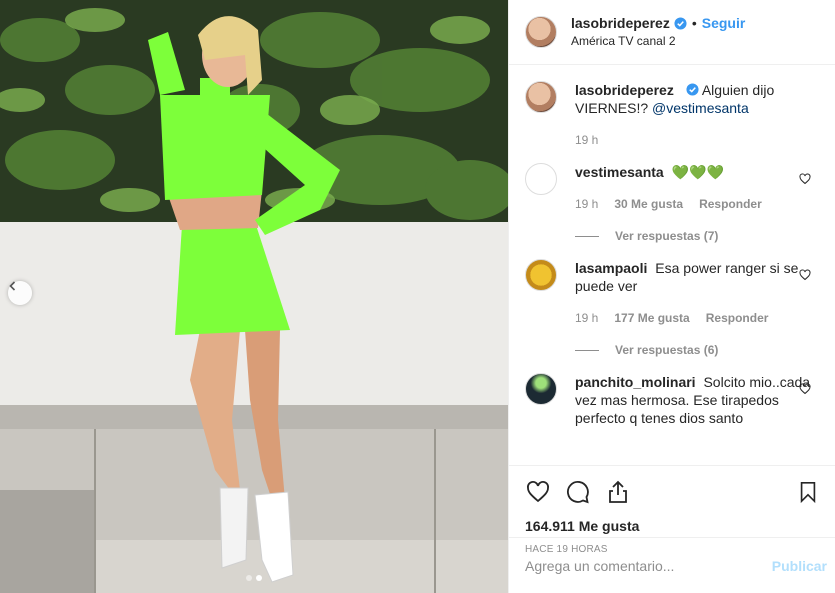 This screenshot has height=593, width=835. What do you see at coordinates (644, 565) in the screenshot?
I see `comment-input` at bounding box center [644, 565].